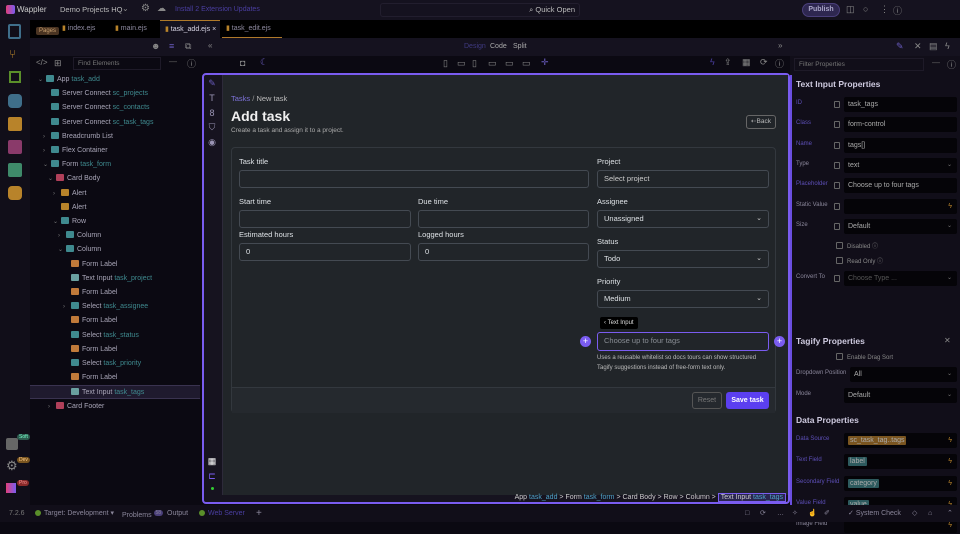  I want to click on due-time-input, so click(503, 219).